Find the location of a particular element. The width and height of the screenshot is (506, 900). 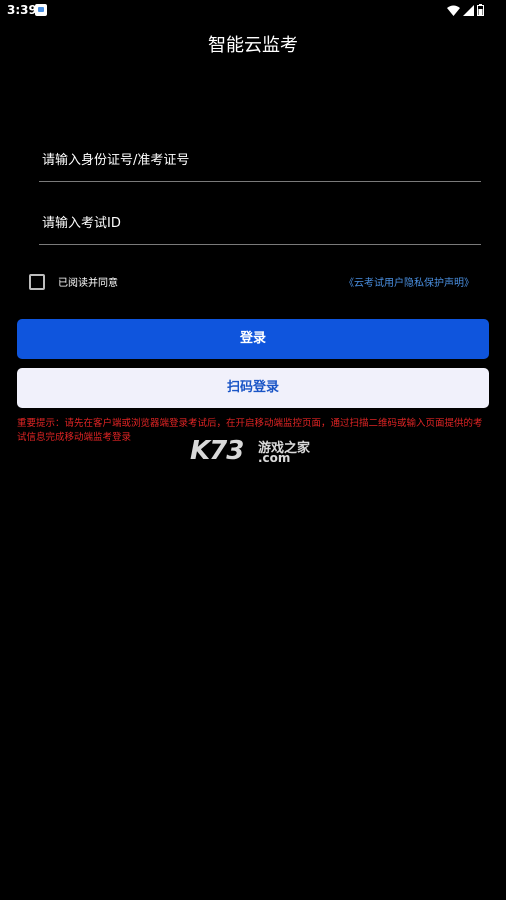

scan-login-button: 扫码登录 is located at coordinates (253, 388).